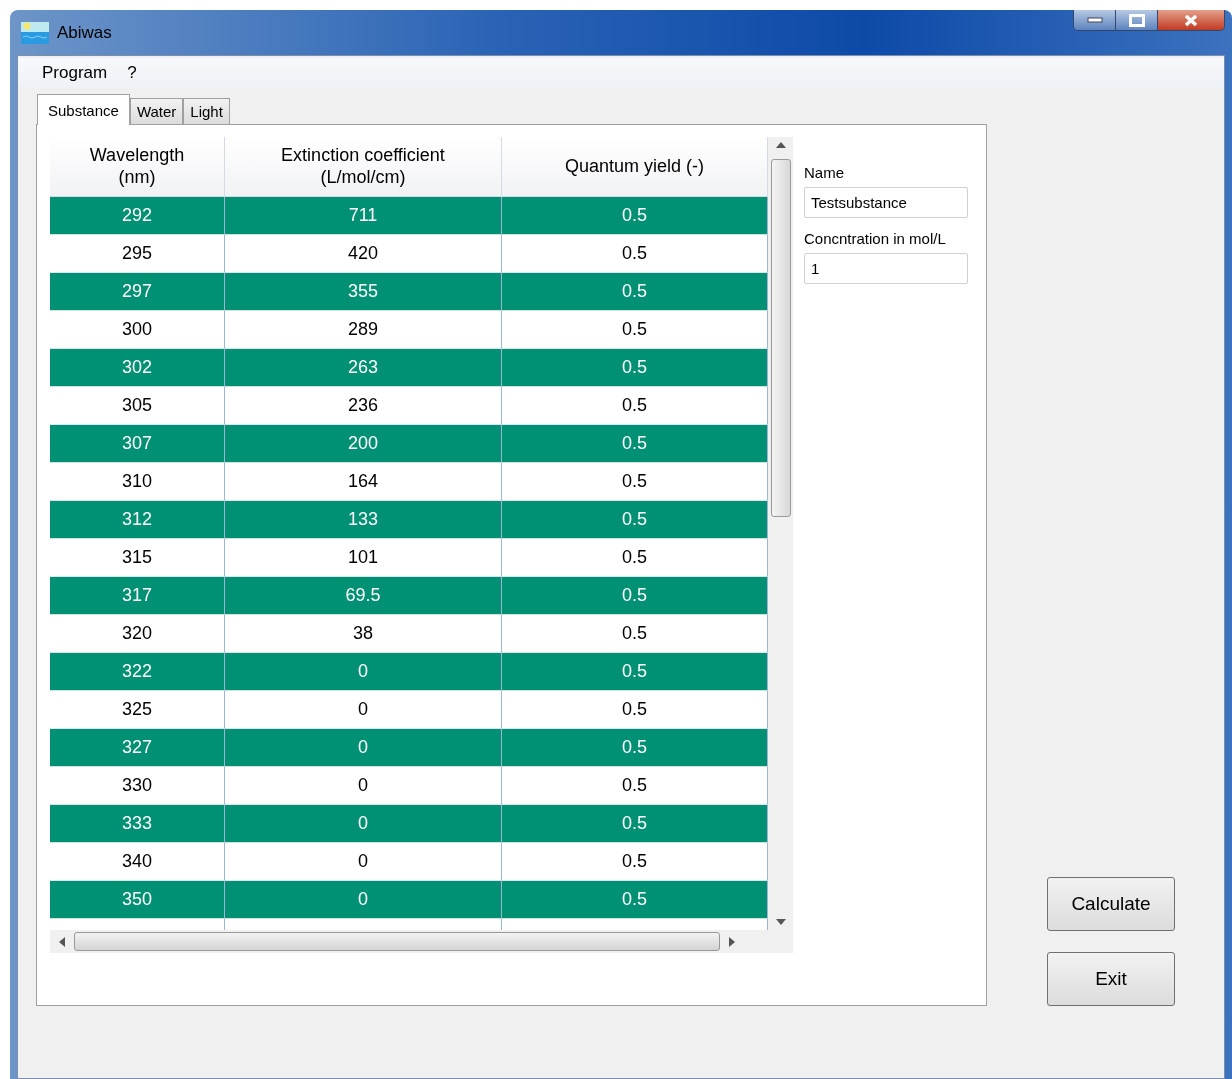 The width and height of the screenshot is (1232, 1079). I want to click on table-cell: 420, so click(363, 254).